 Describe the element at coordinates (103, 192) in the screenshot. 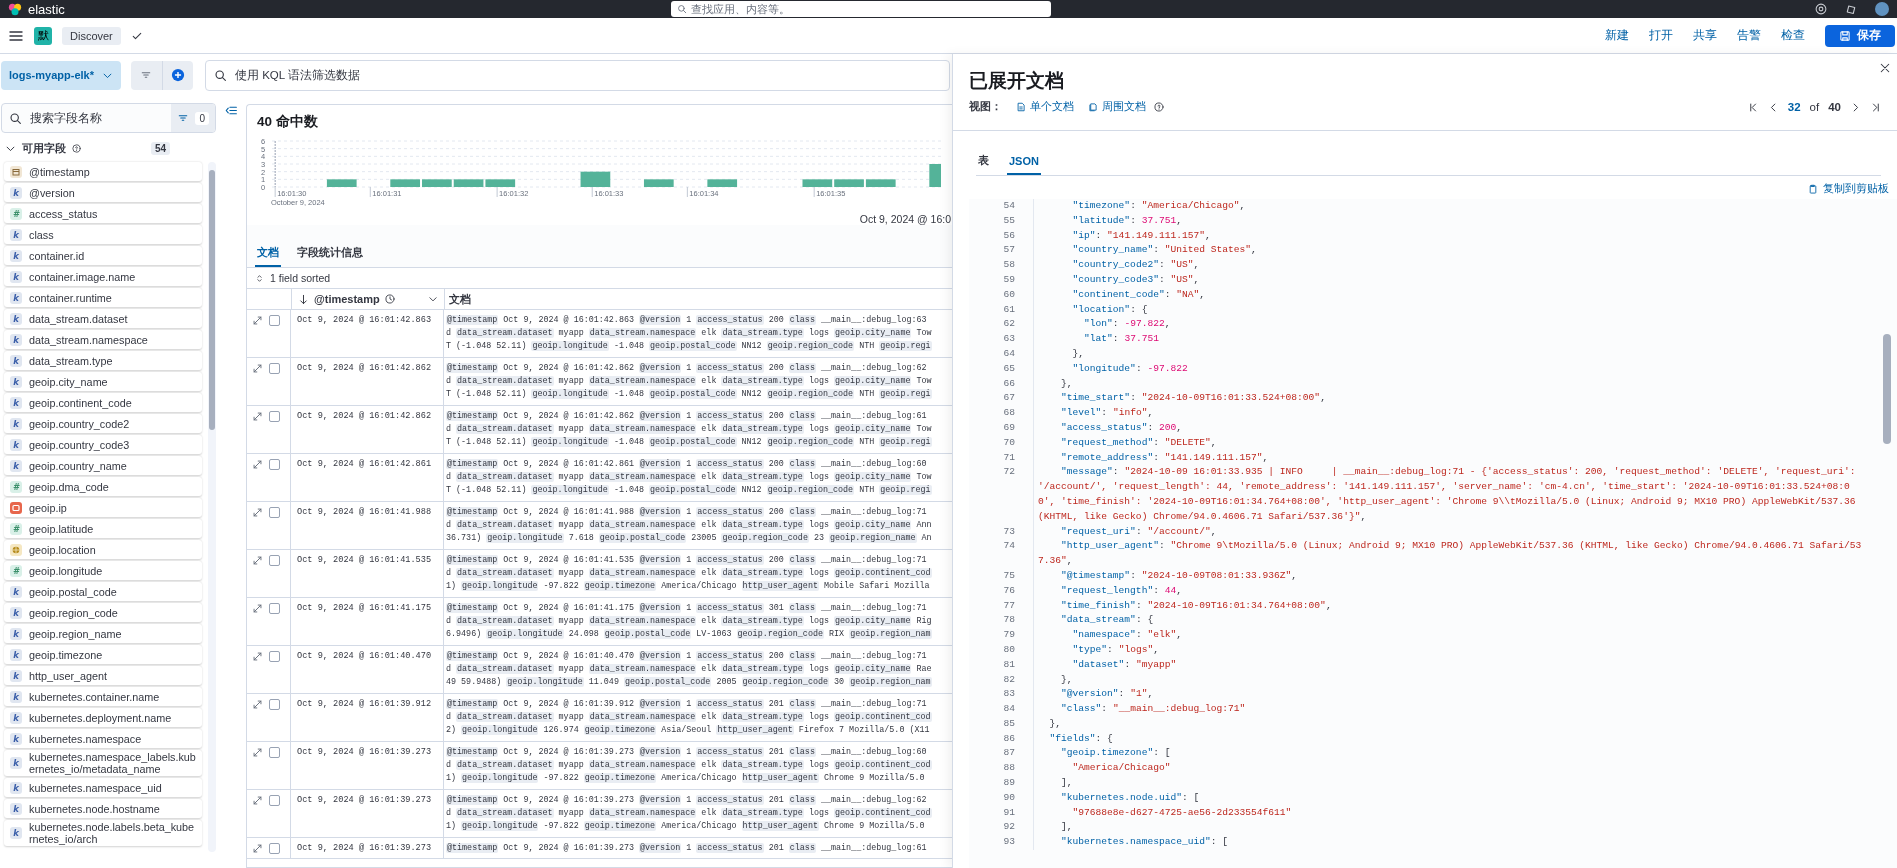

I see `field-item: k @version` at that location.